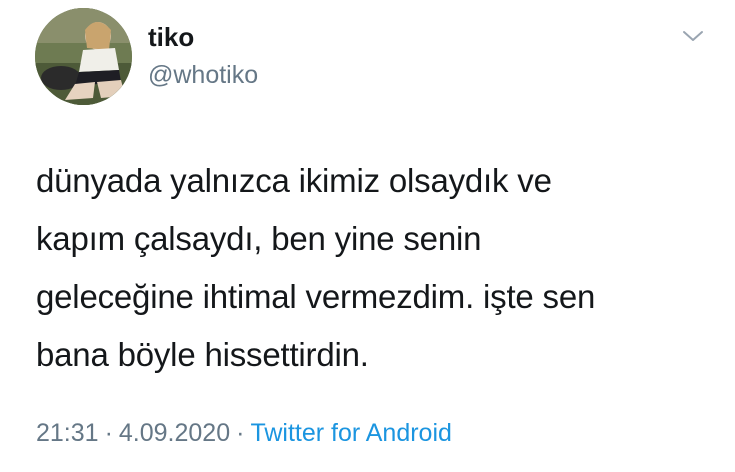 This screenshot has height=472, width=735. I want to click on avatar-photo, so click(83, 56).